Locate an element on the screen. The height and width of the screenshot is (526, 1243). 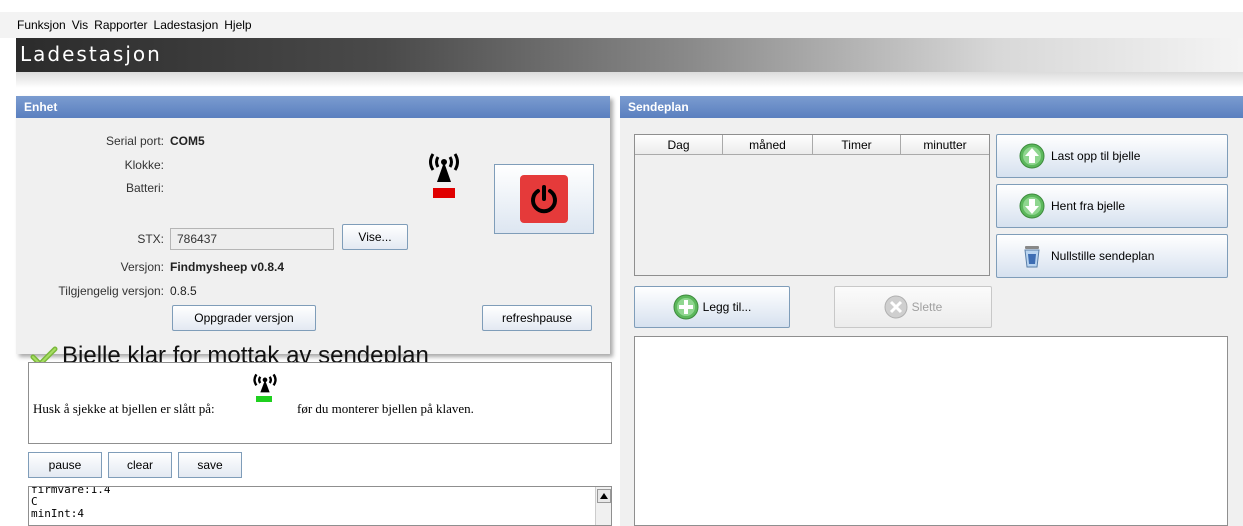
arrow-up-icon is located at coordinates (604, 496).